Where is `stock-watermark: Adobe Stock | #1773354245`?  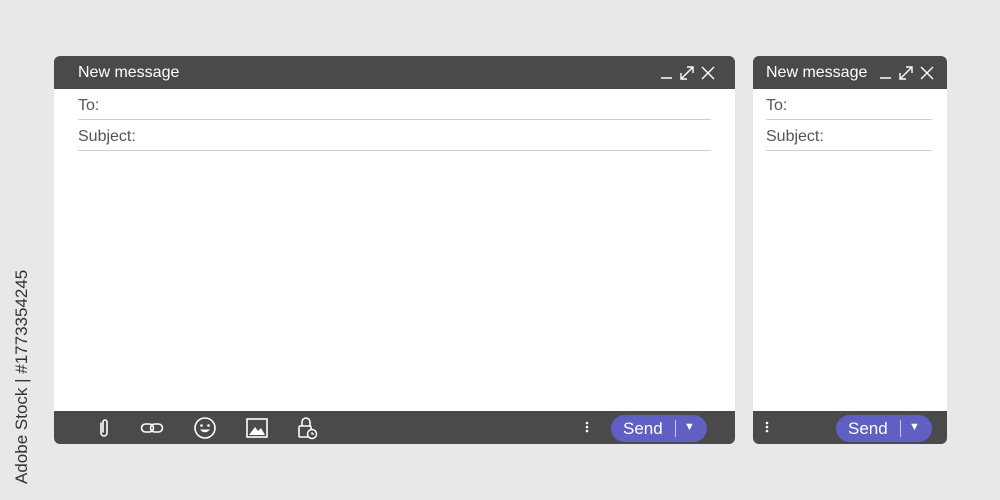 stock-watermark: Adobe Stock | #1773354245 is located at coordinates (23, 371).